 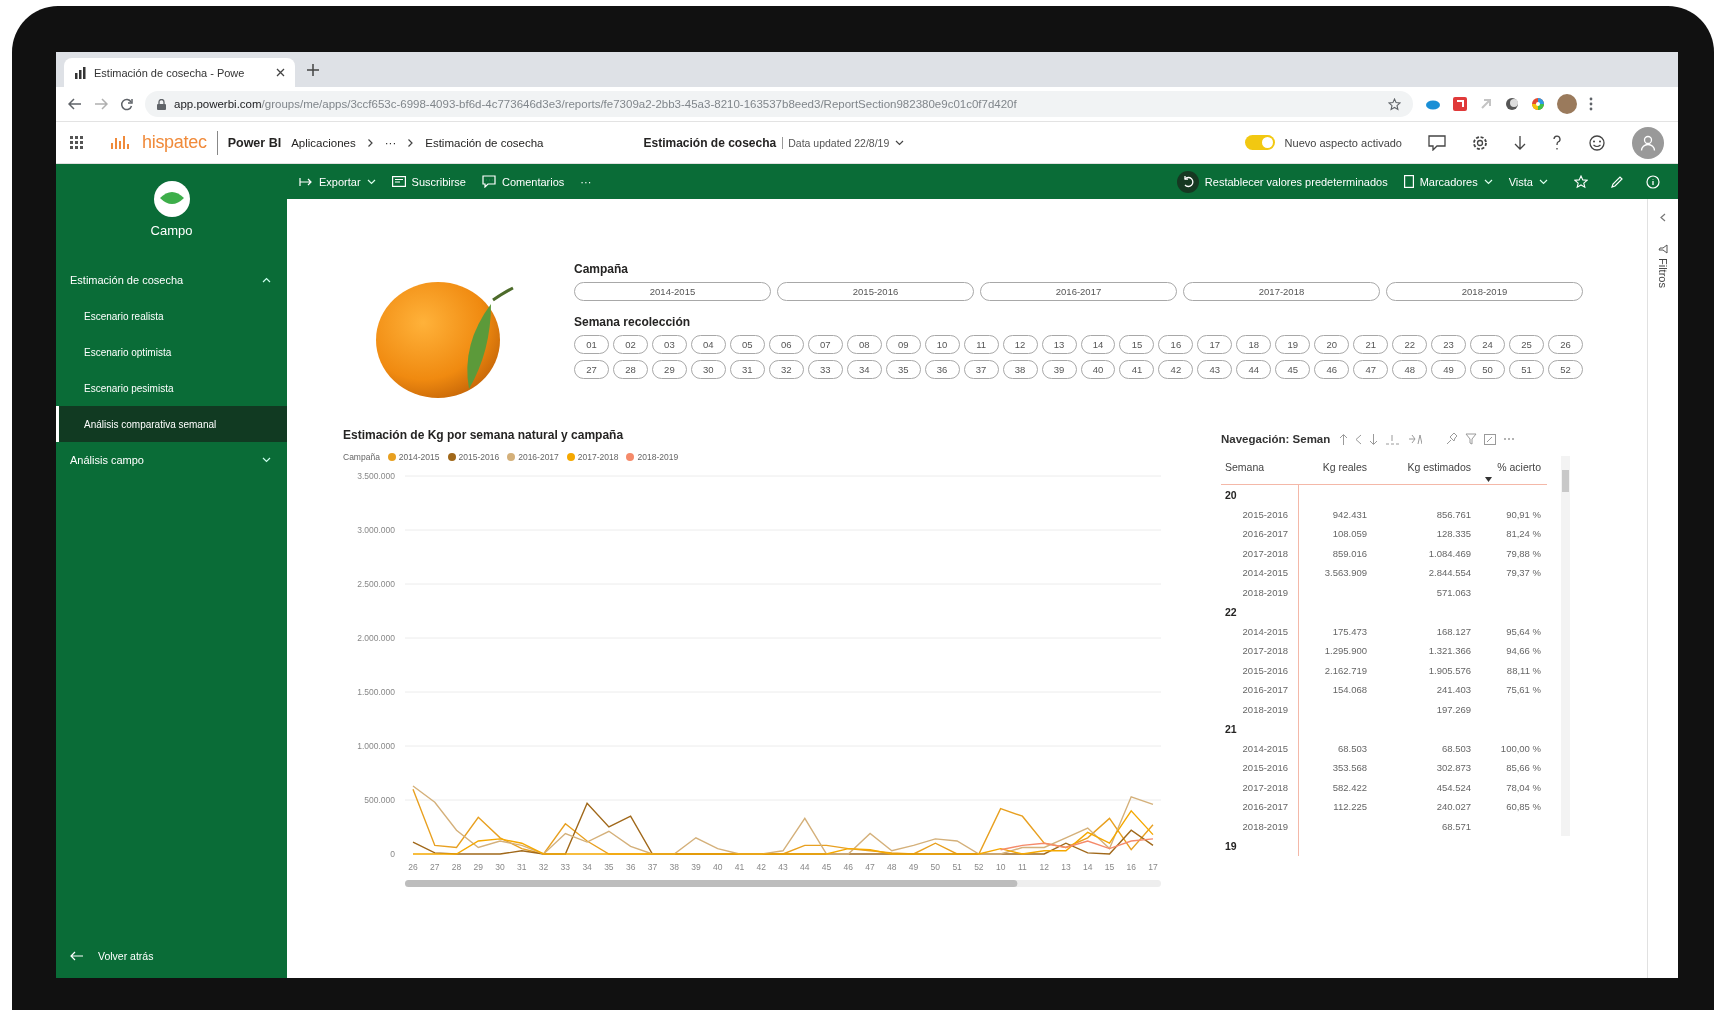 I want to click on slicer-option: 37, so click(x=981, y=369).